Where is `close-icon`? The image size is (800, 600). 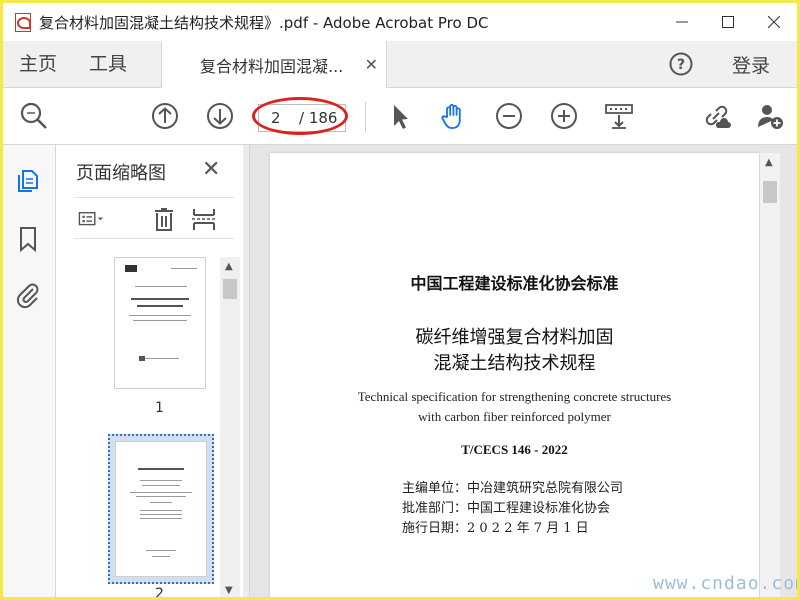 close-icon is located at coordinates (774, 22).